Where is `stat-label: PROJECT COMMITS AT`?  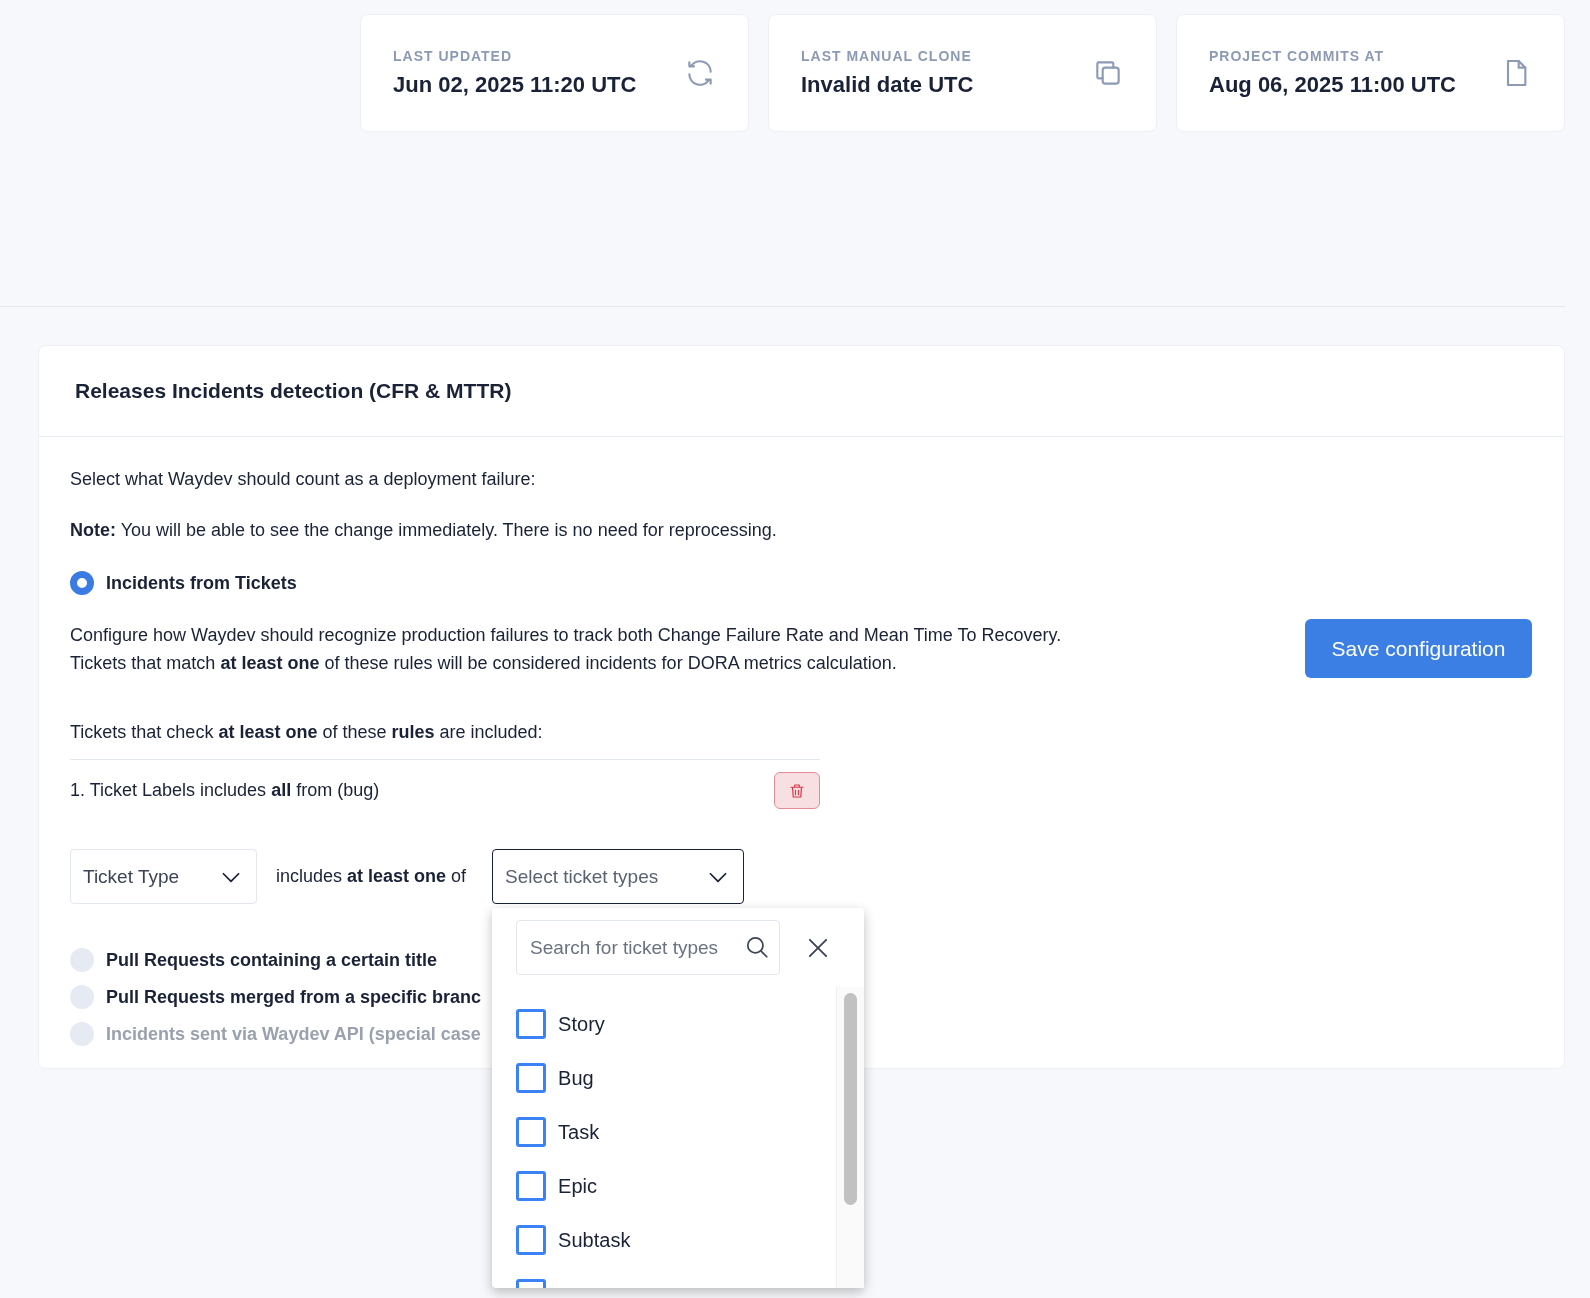
stat-label: PROJECT COMMITS AT is located at coordinates (1297, 56).